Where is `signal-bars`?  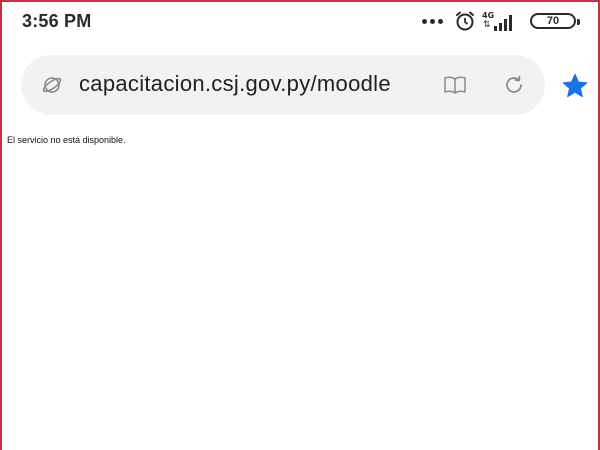 signal-bars is located at coordinates (503, 22).